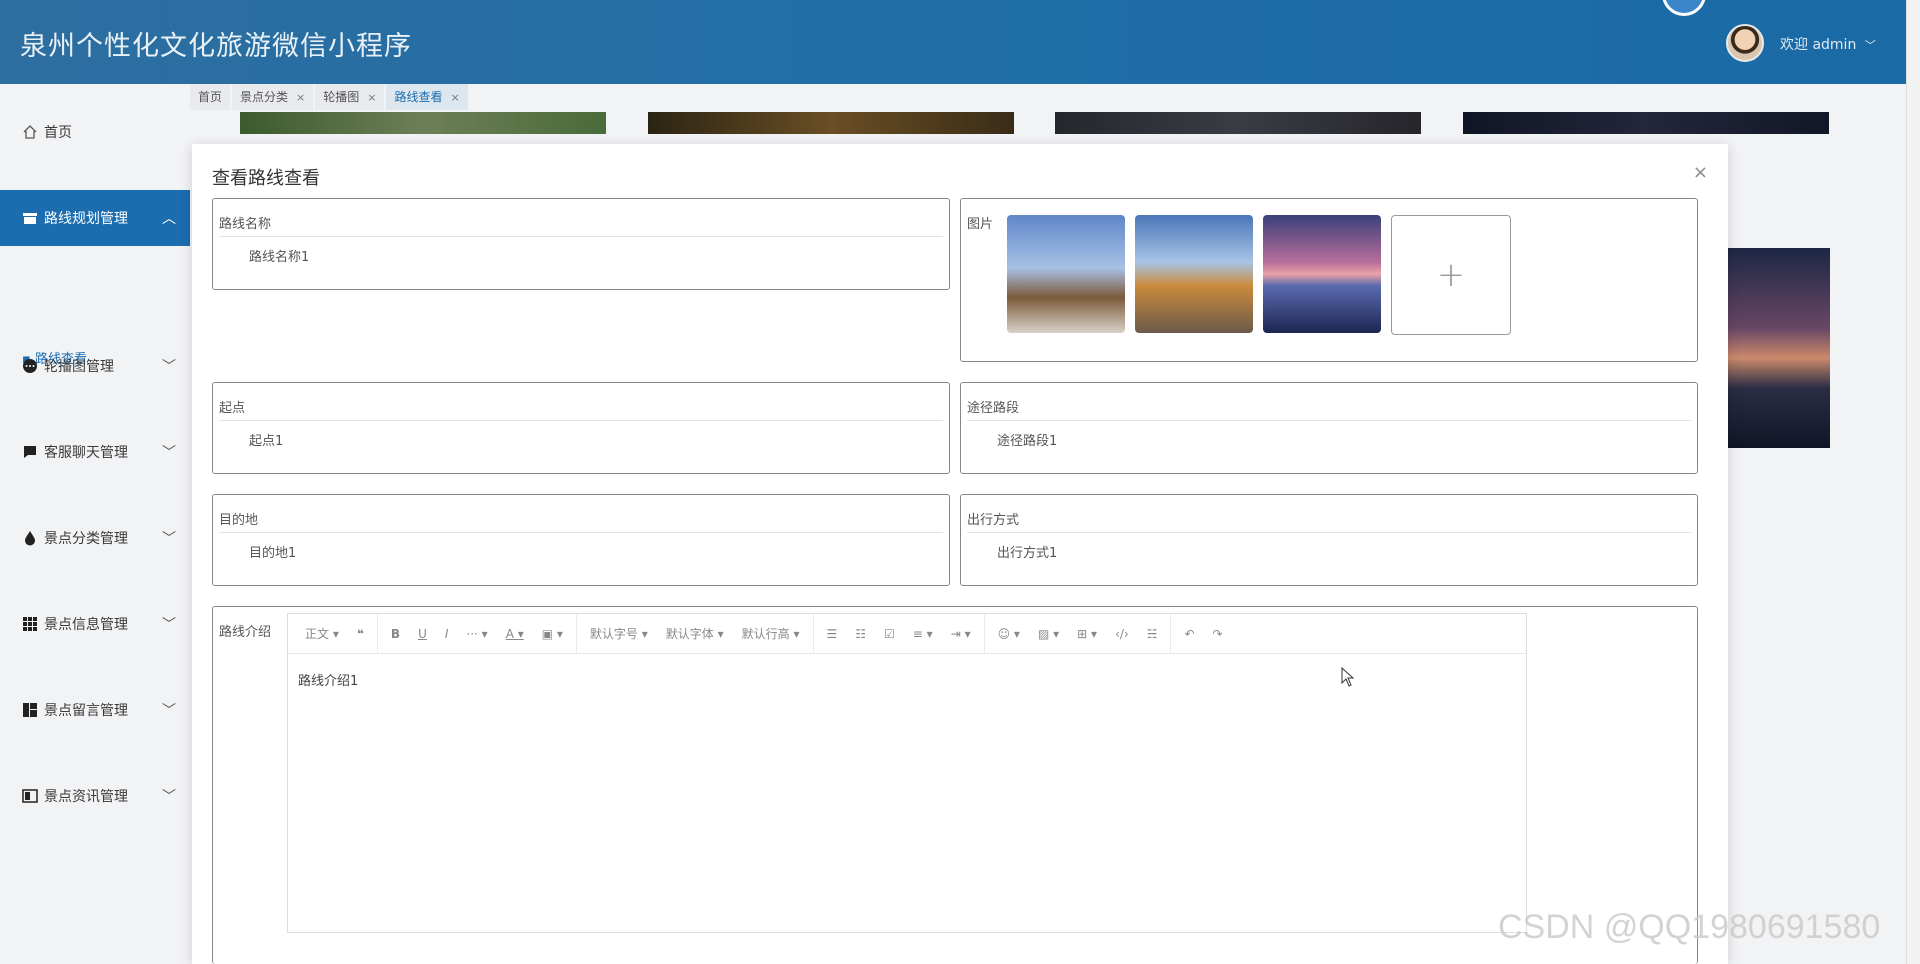 This screenshot has width=1920, height=964. Describe the element at coordinates (30, 624) in the screenshot. I see `grid-icon` at that location.